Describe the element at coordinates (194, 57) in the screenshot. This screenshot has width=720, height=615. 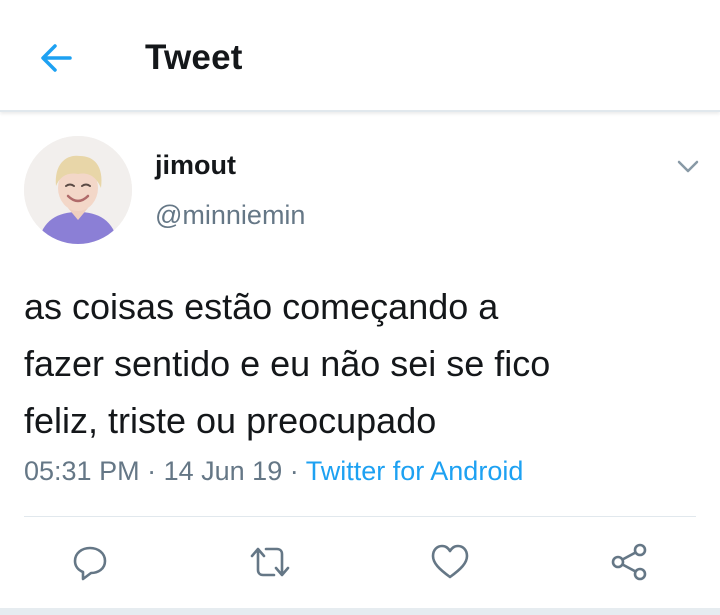
I see `page-title: Tweet` at that location.